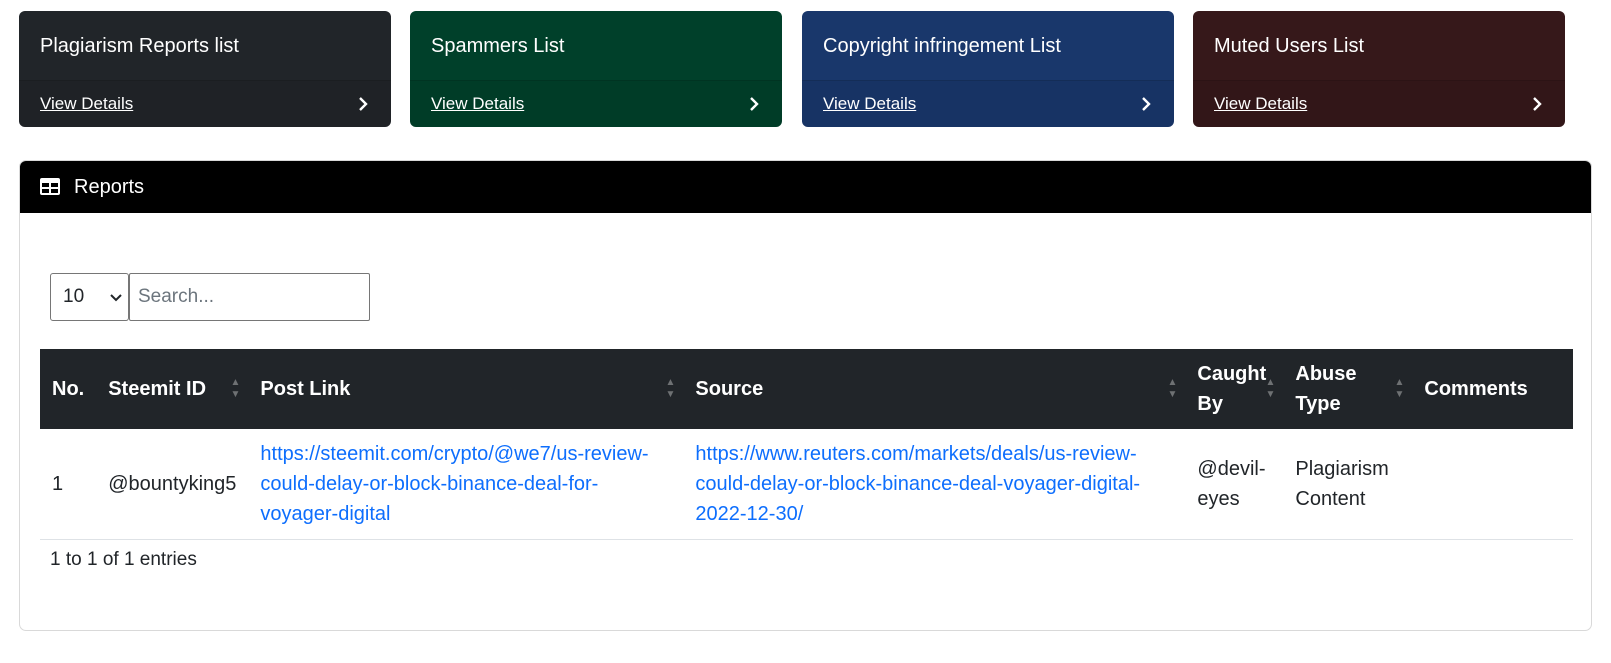 This screenshot has height=663, width=1611. Describe the element at coordinates (1347, 389) in the screenshot. I see `column-header-abuse-type: Abuse Type ▲ ▼` at that location.